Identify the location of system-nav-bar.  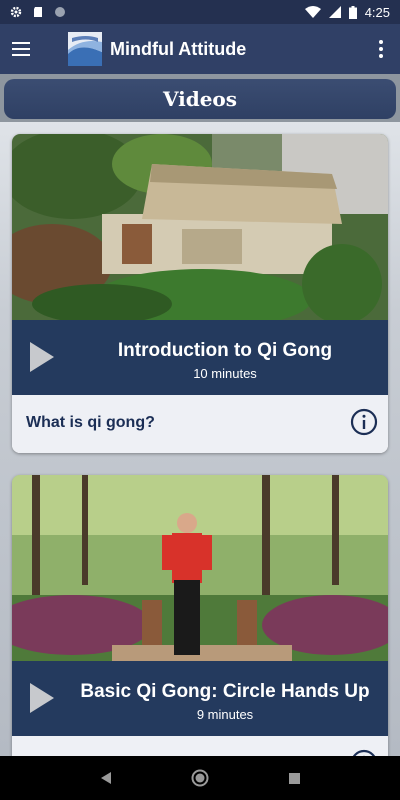
(200, 778).